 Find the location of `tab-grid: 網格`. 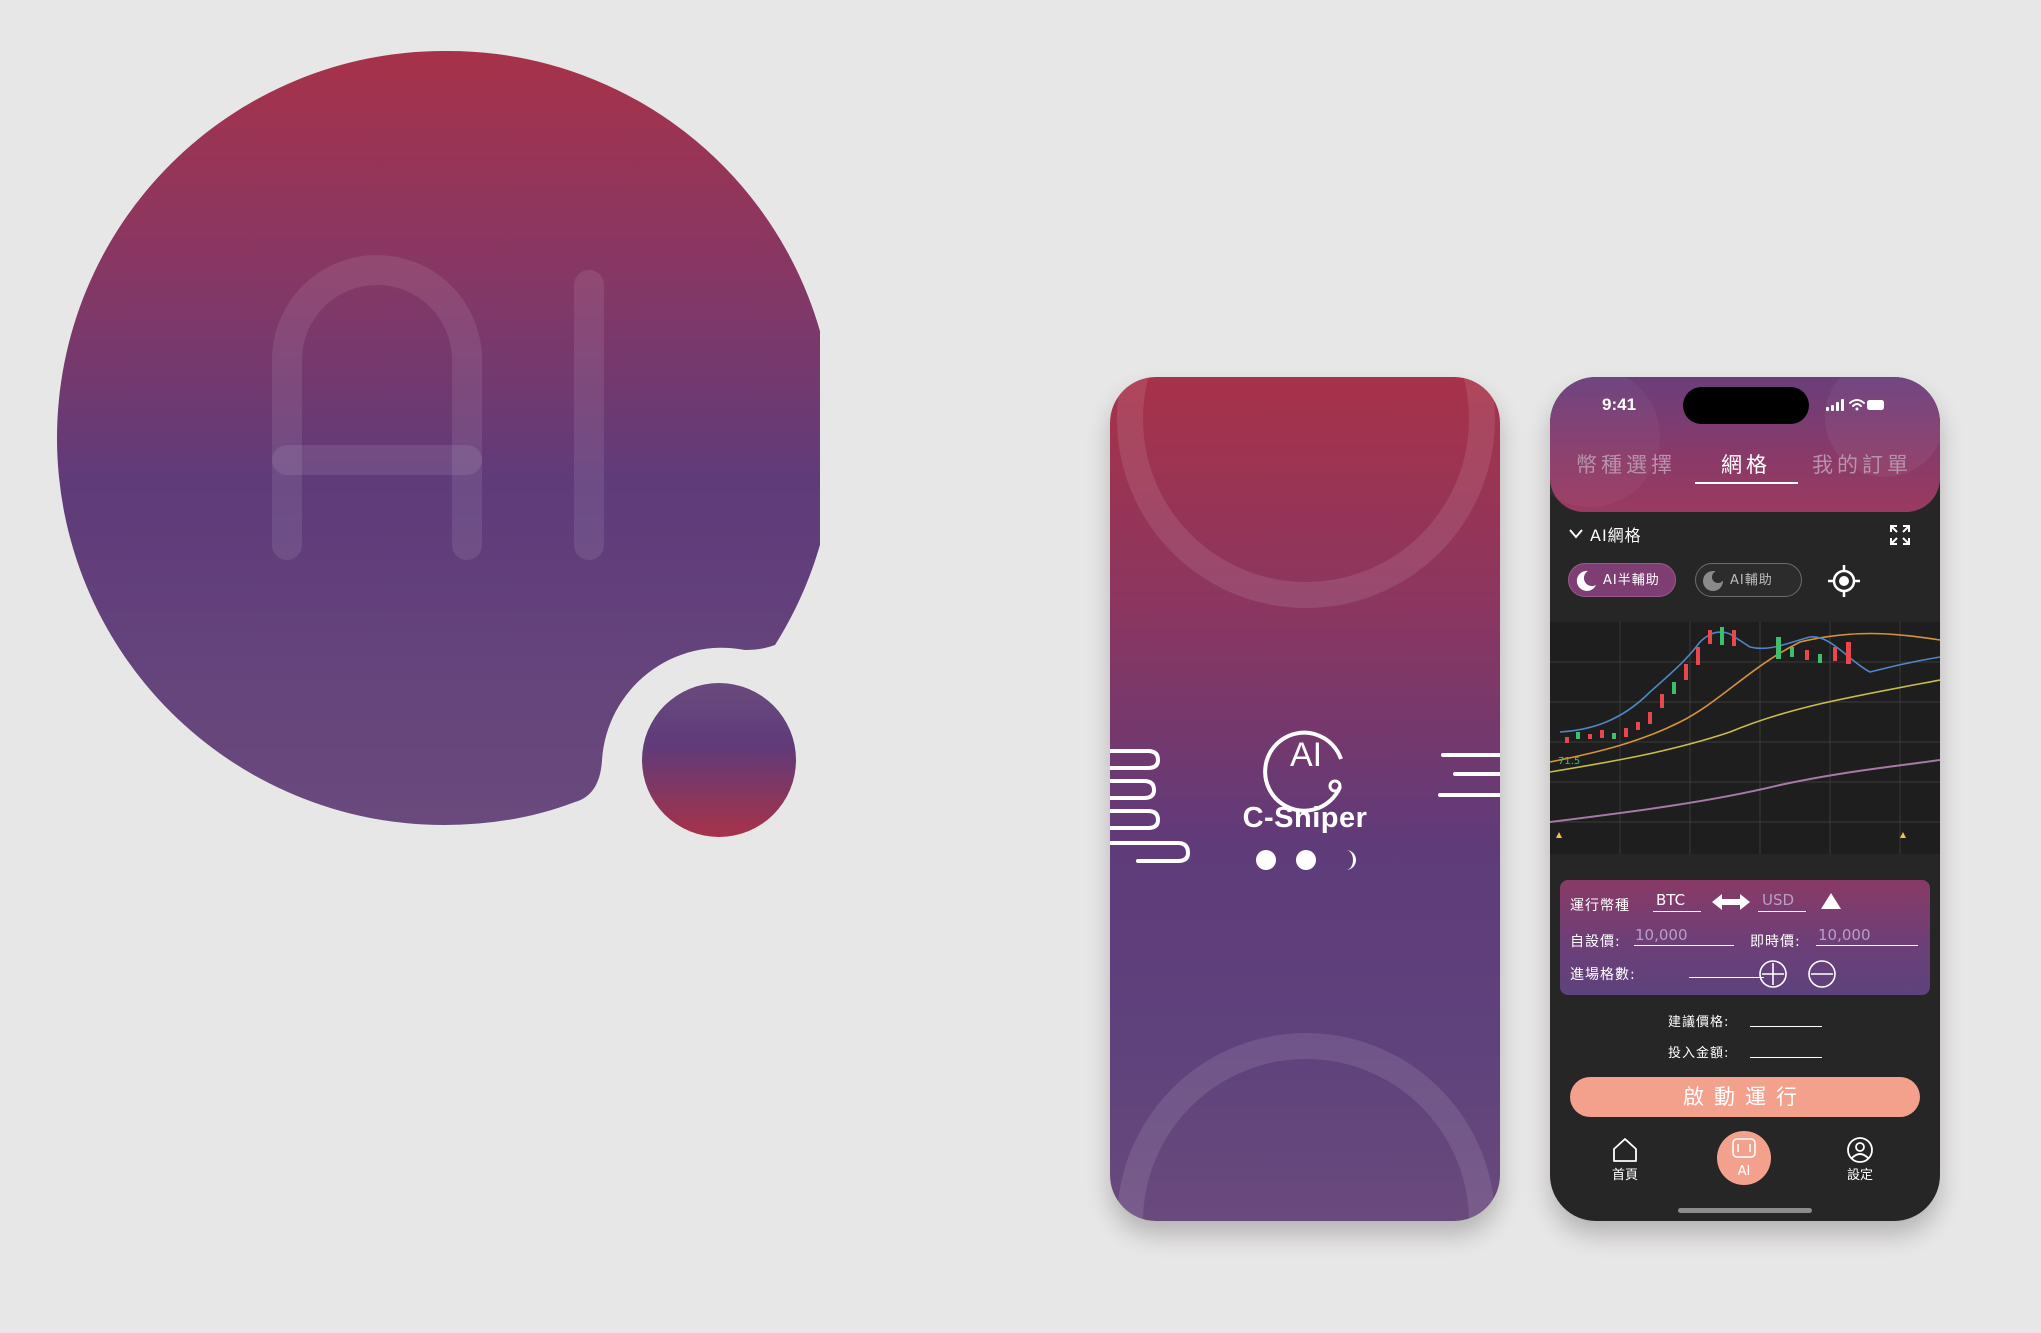

tab-grid: 網格 is located at coordinates (1746, 464).